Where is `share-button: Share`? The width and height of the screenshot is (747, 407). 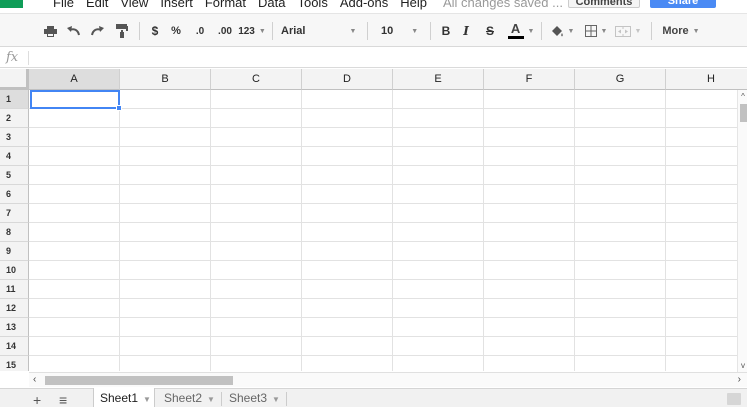
share-button: Share is located at coordinates (683, 4).